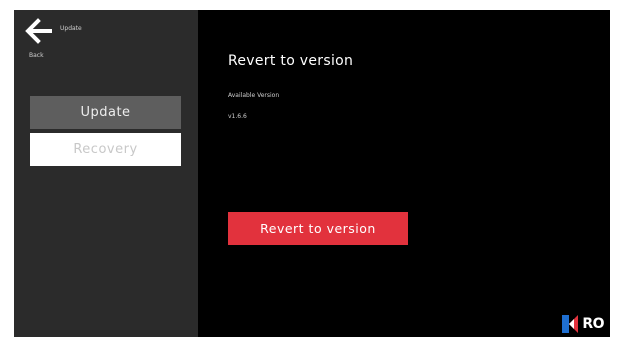 The width and height of the screenshot is (619, 347). Describe the element at coordinates (105, 149) in the screenshot. I see `sidebar-item-recovery: Recovery` at that location.